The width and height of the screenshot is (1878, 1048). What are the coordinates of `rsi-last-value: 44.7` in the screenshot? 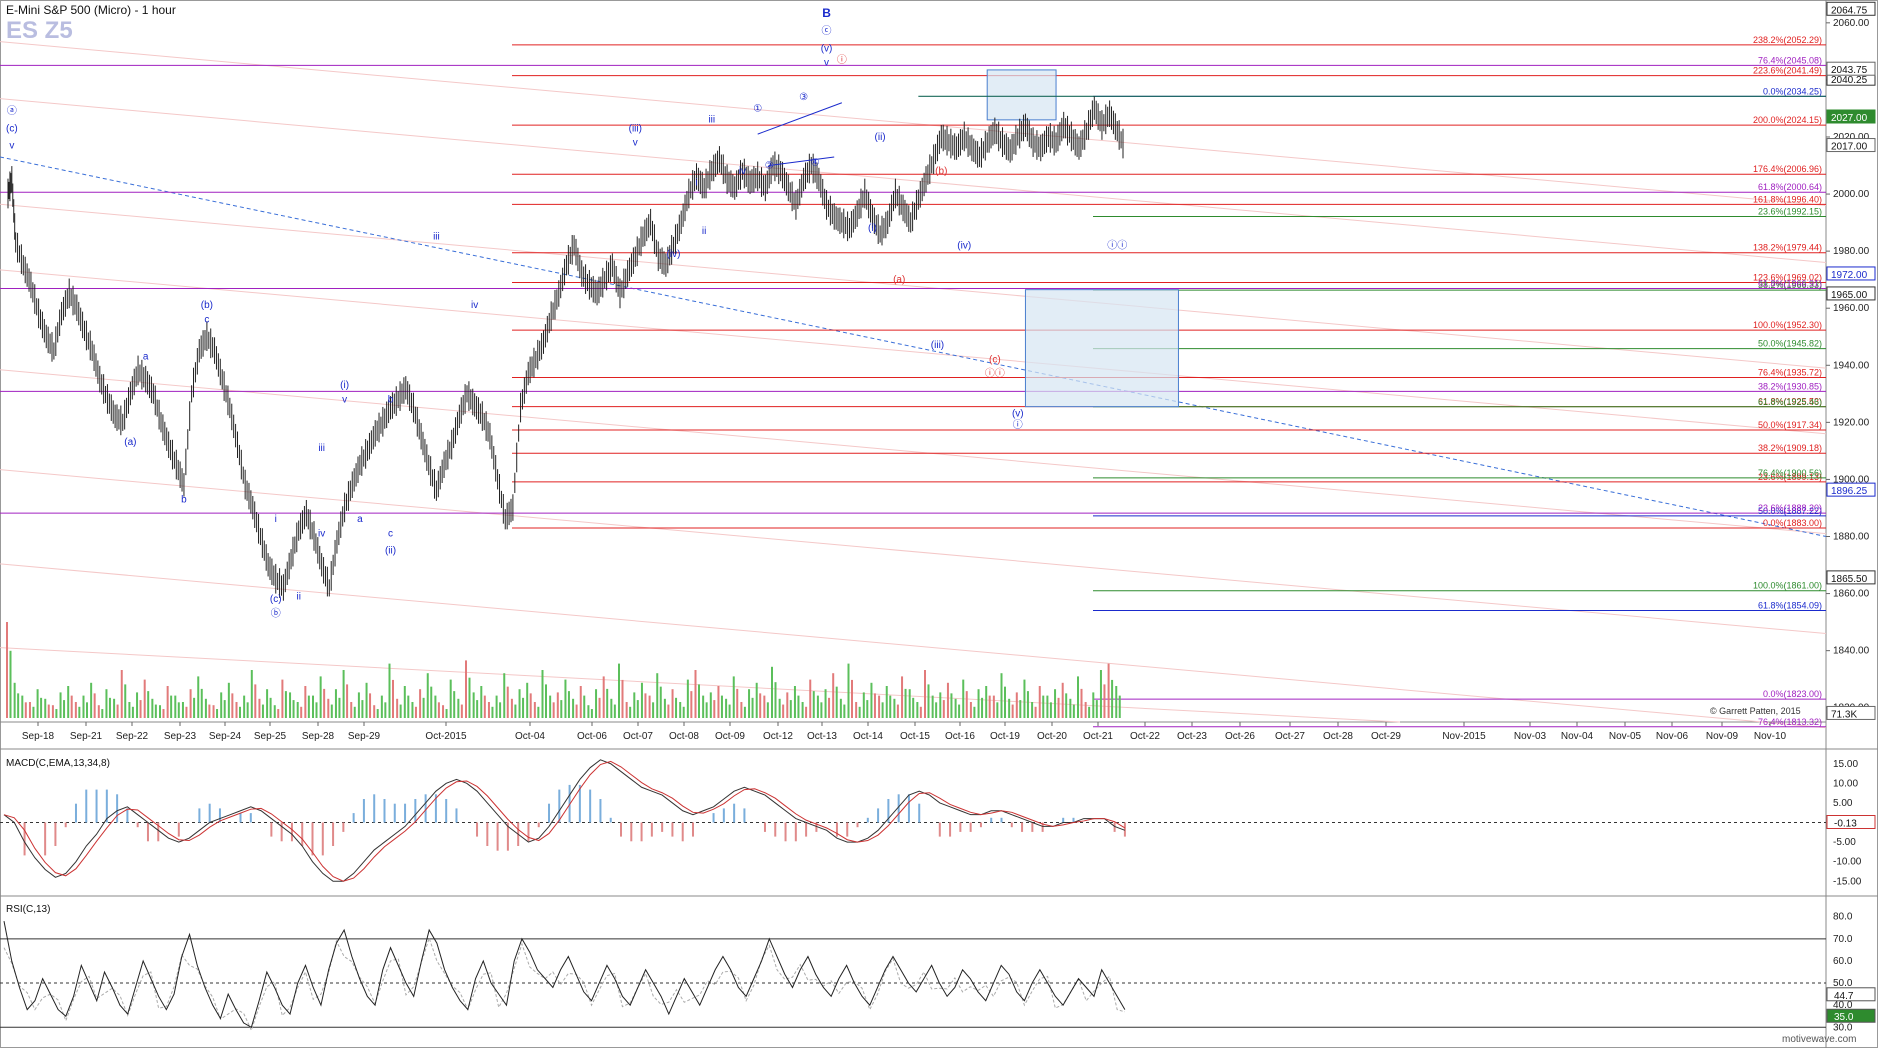 It's located at (1844, 996).